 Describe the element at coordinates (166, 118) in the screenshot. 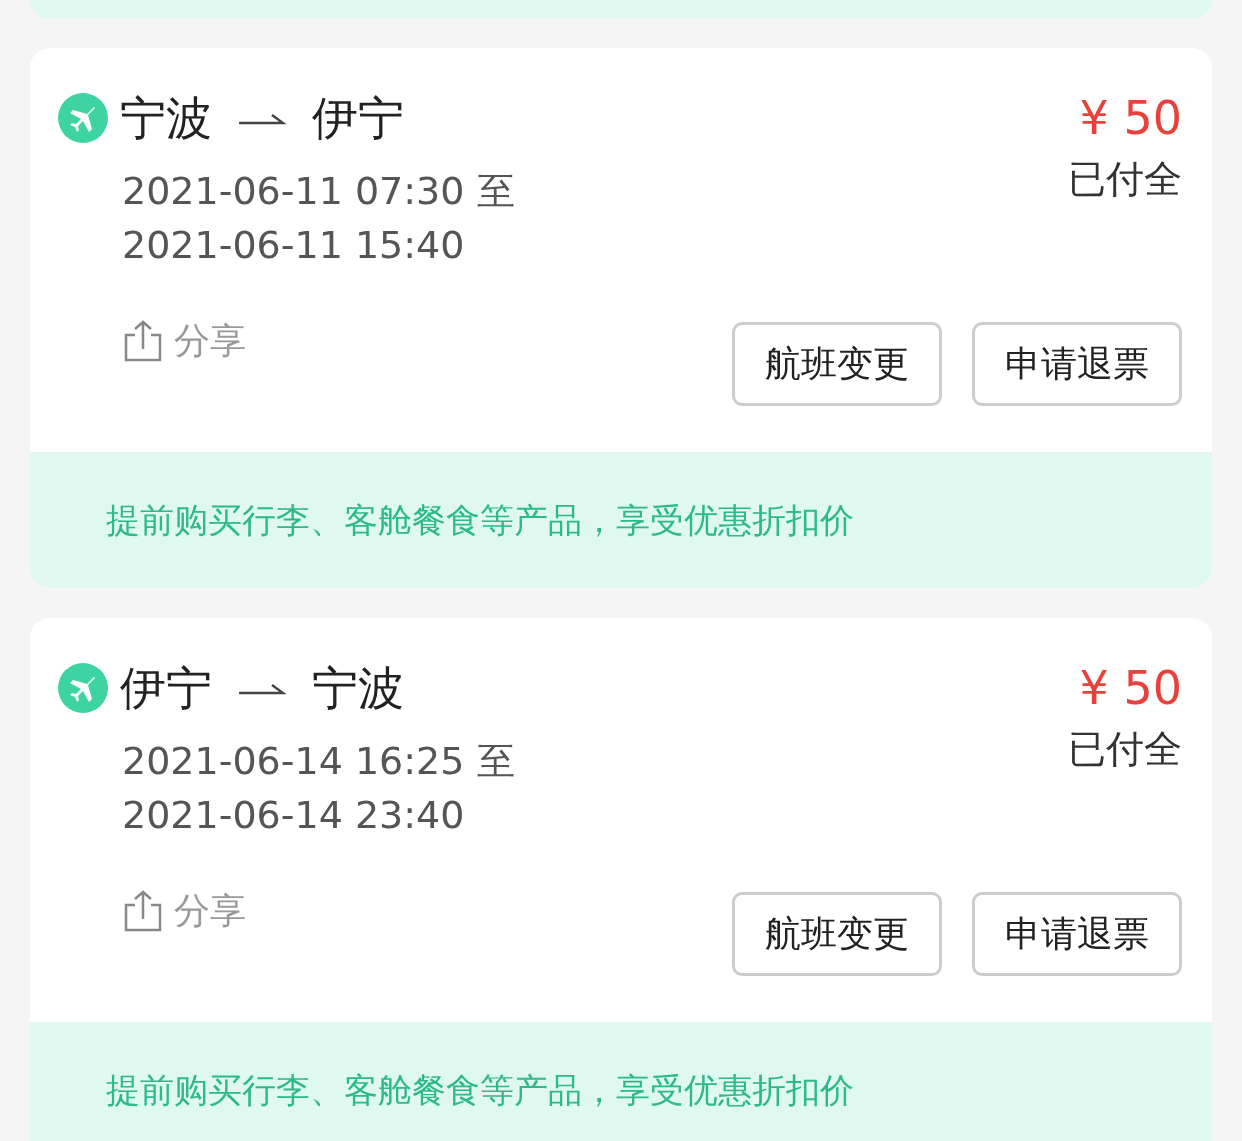

I see `origin-city: 宁波` at that location.